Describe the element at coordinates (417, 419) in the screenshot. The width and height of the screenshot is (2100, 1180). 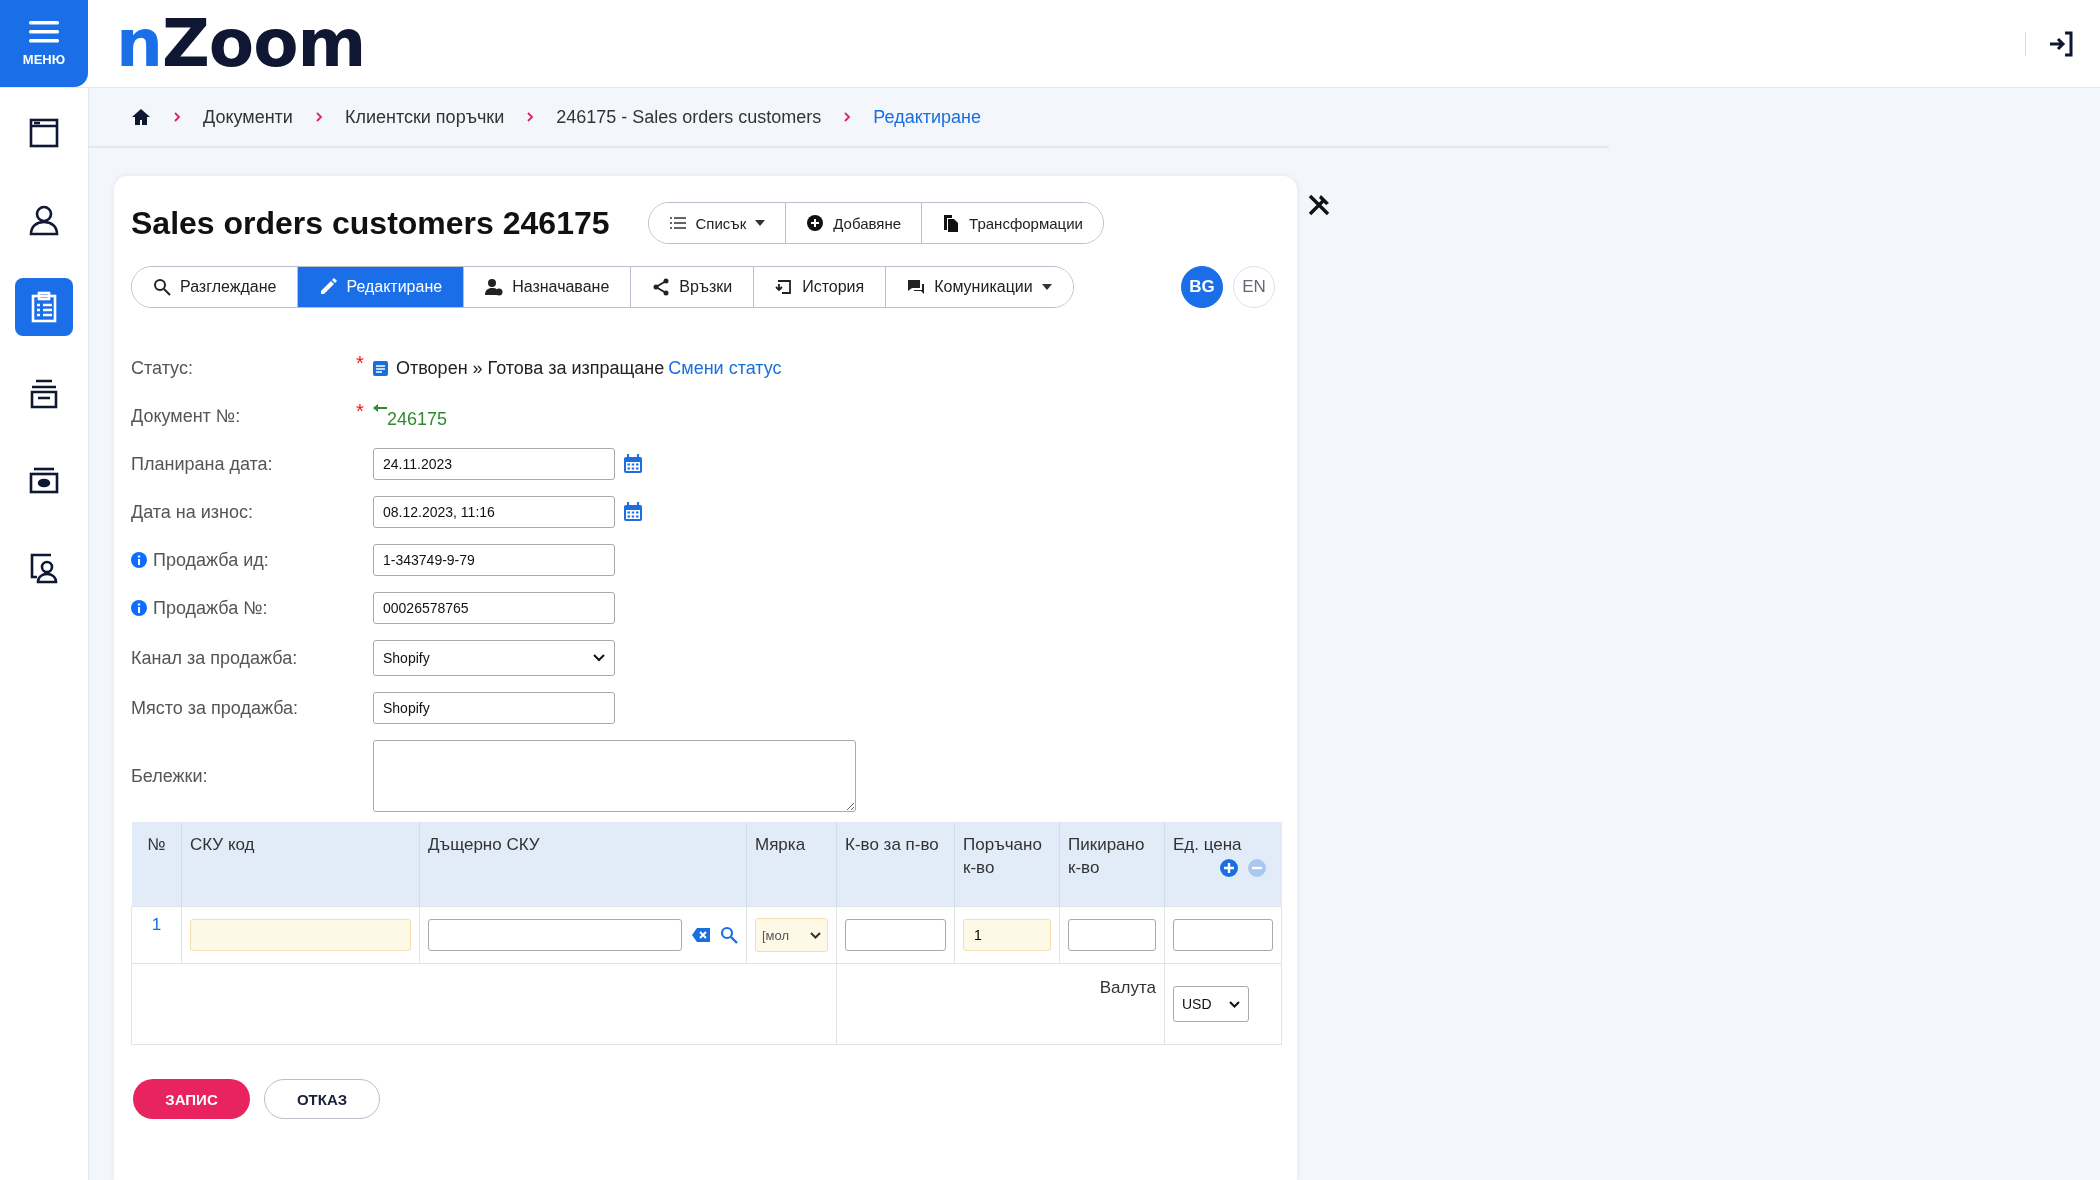
I see `document-number: 246175` at that location.